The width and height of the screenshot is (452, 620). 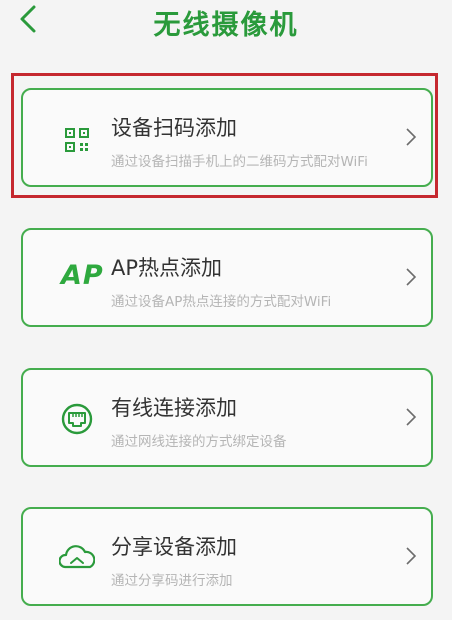 What do you see at coordinates (227, 277) in the screenshot?
I see `option-ap-hotspot: AP AP热点添加 通过设备AP热点连接的方式配对WiFi` at bounding box center [227, 277].